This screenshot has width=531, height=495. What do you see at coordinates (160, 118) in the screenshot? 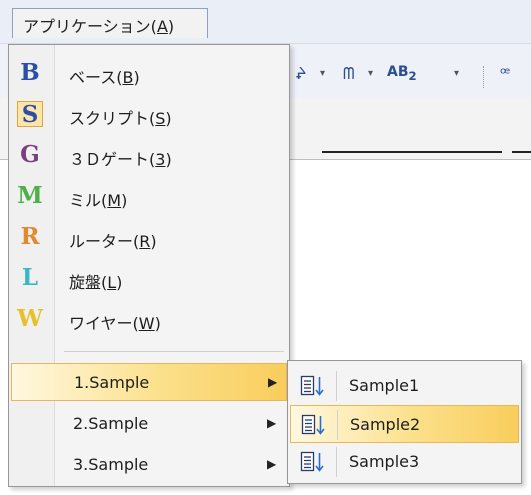
I see `menu-item-accel: S` at bounding box center [160, 118].